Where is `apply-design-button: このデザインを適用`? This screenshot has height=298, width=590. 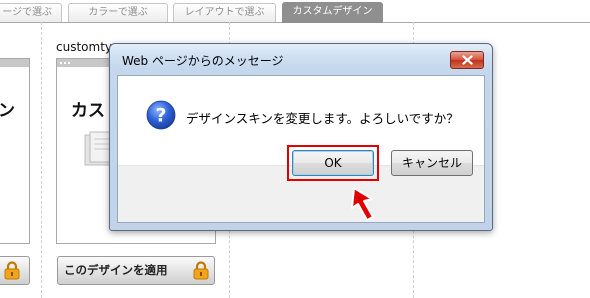 apply-design-button: このデザインを適用 is located at coordinates (136, 270).